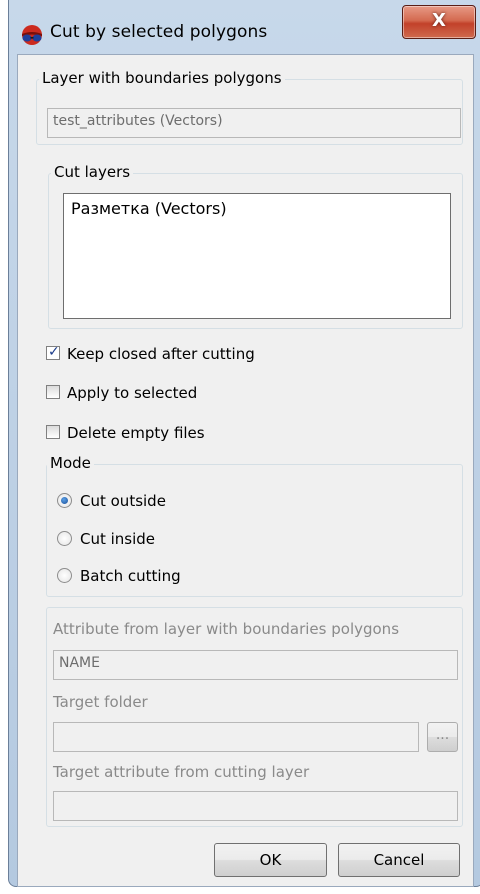  I want to click on checkmark-icon: ✓, so click(54, 352).